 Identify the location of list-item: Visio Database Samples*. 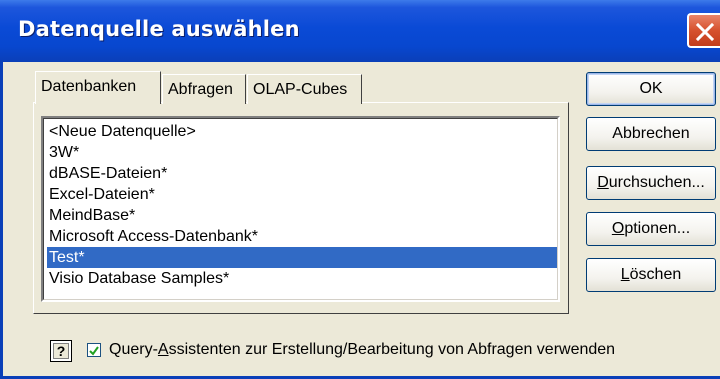
(302, 278).